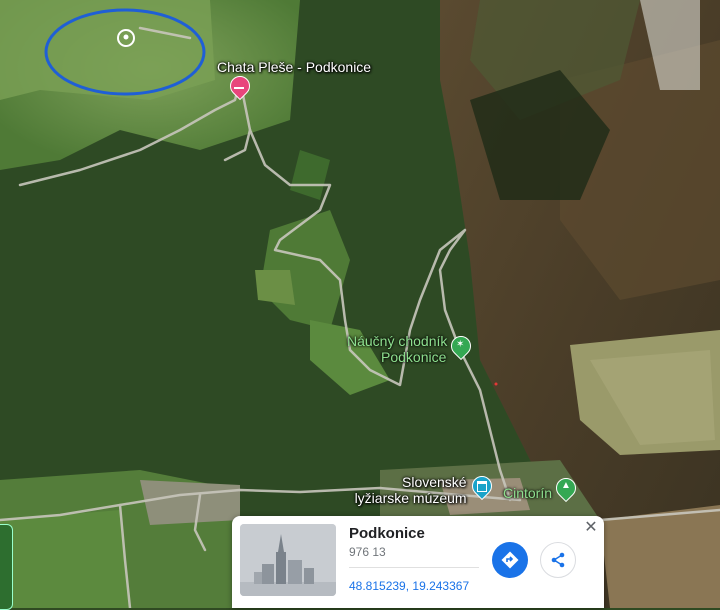 The image size is (720, 610). What do you see at coordinates (367, 552) in the screenshot?
I see `postal-code: 976 13` at bounding box center [367, 552].